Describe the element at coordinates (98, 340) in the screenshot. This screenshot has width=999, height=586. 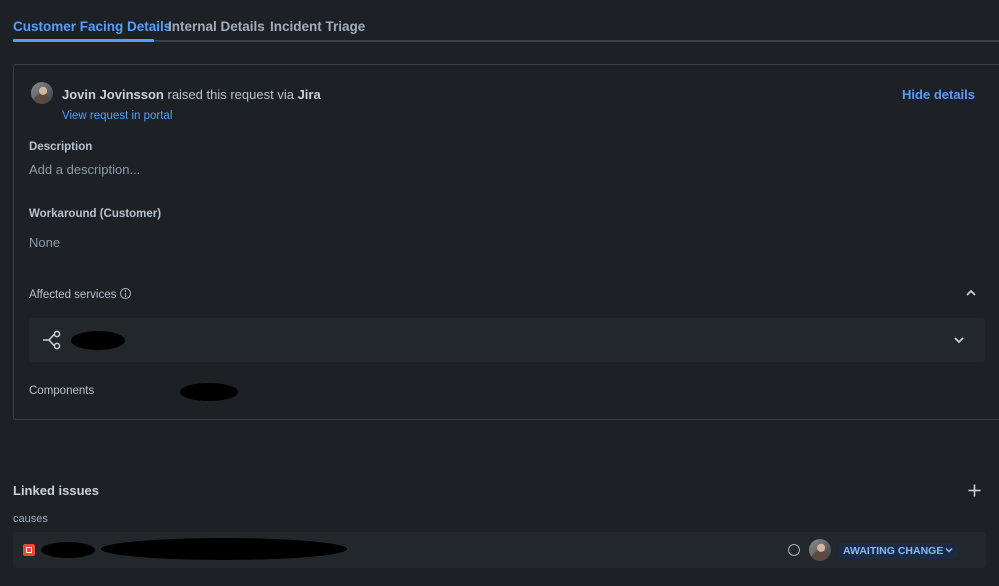
I see `redacted-service-name` at that location.